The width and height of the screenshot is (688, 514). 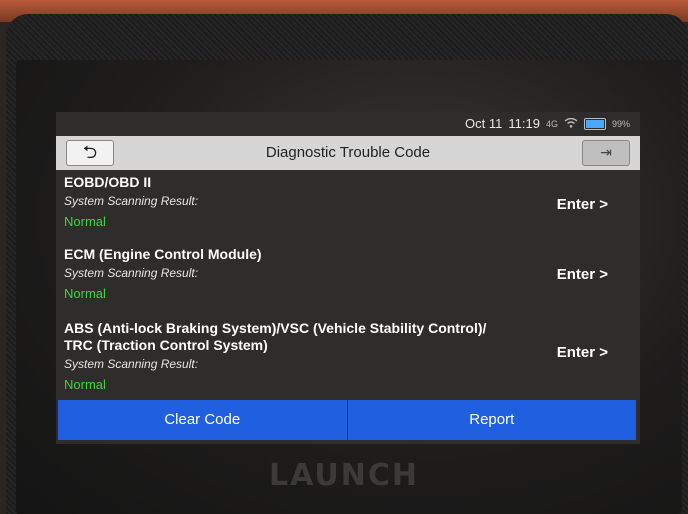 What do you see at coordinates (163, 254) in the screenshot?
I see `system-name: ECM (Engine Control Module)` at bounding box center [163, 254].